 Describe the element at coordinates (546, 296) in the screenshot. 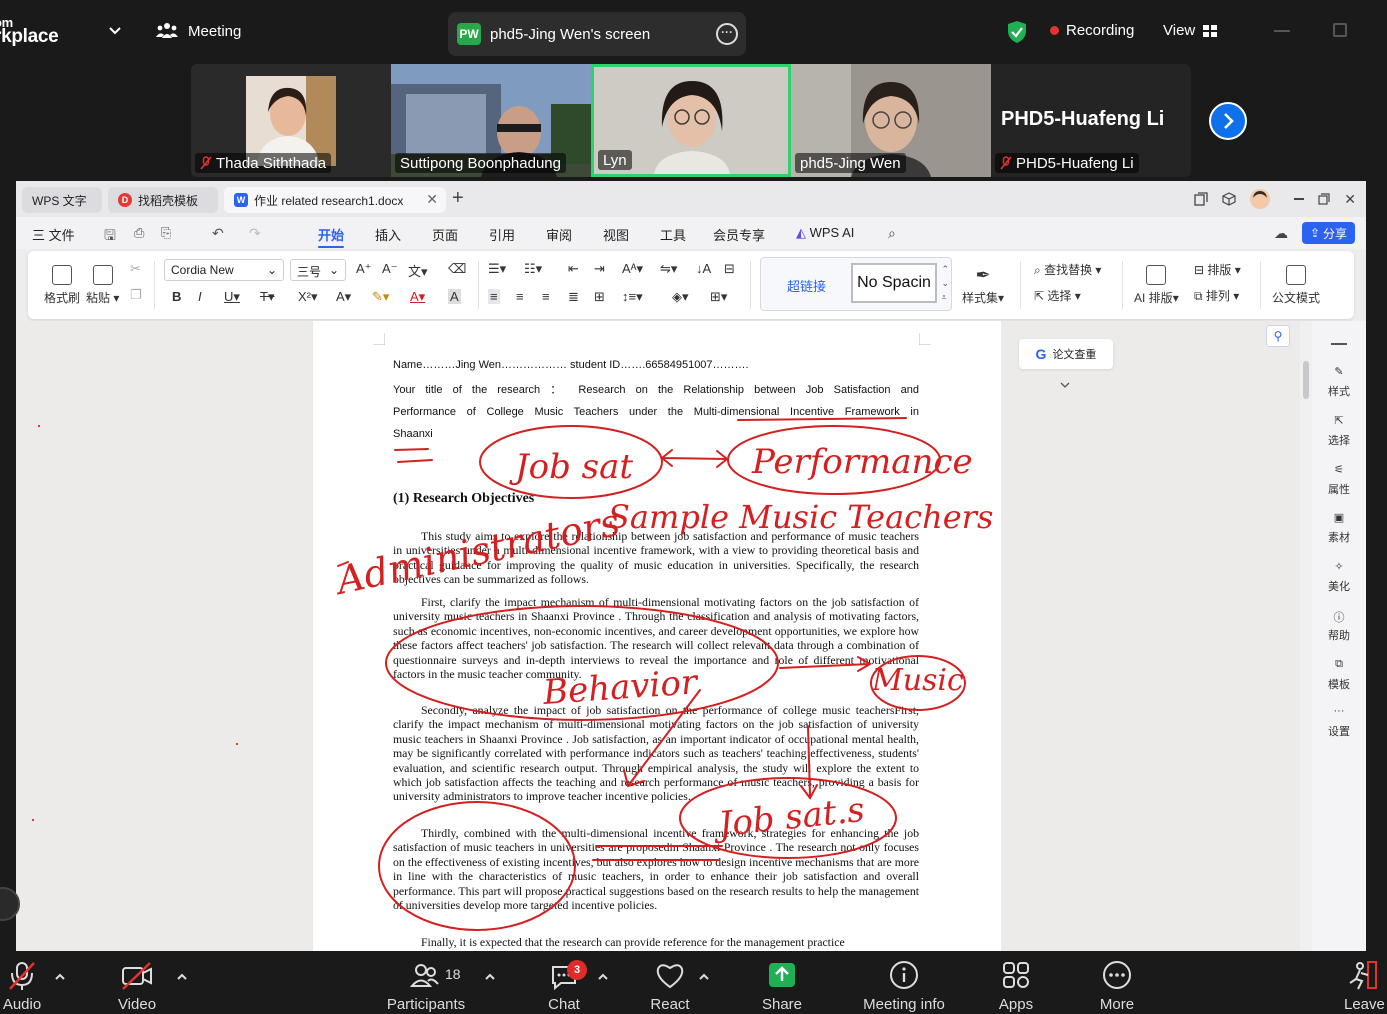

I see `align-right-icon: ≡` at that location.